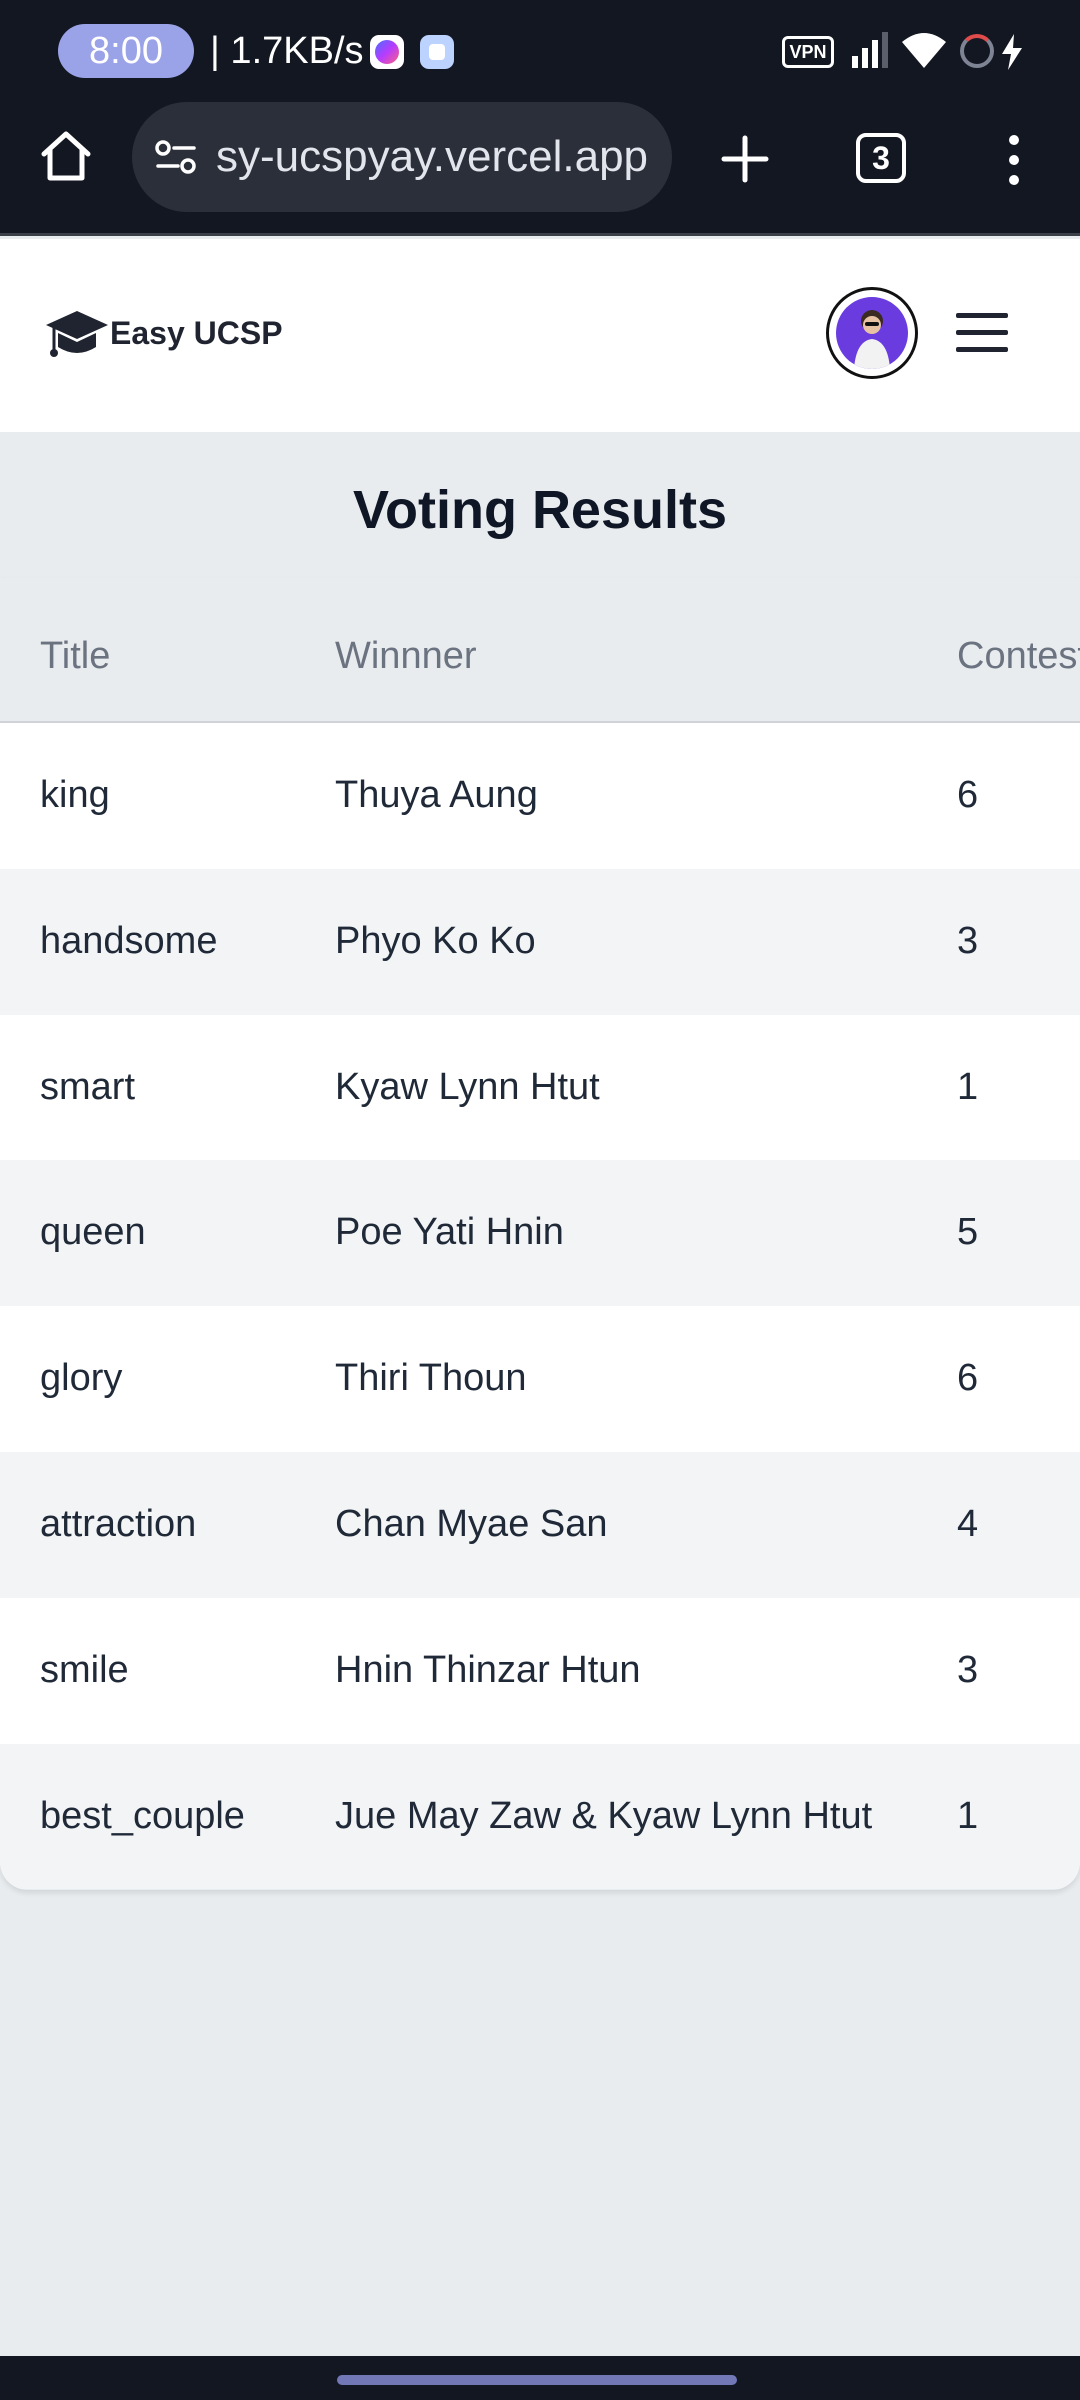 The image size is (1080, 2400). Describe the element at coordinates (1014, 160) in the screenshot. I see `more-menu-icon` at that location.